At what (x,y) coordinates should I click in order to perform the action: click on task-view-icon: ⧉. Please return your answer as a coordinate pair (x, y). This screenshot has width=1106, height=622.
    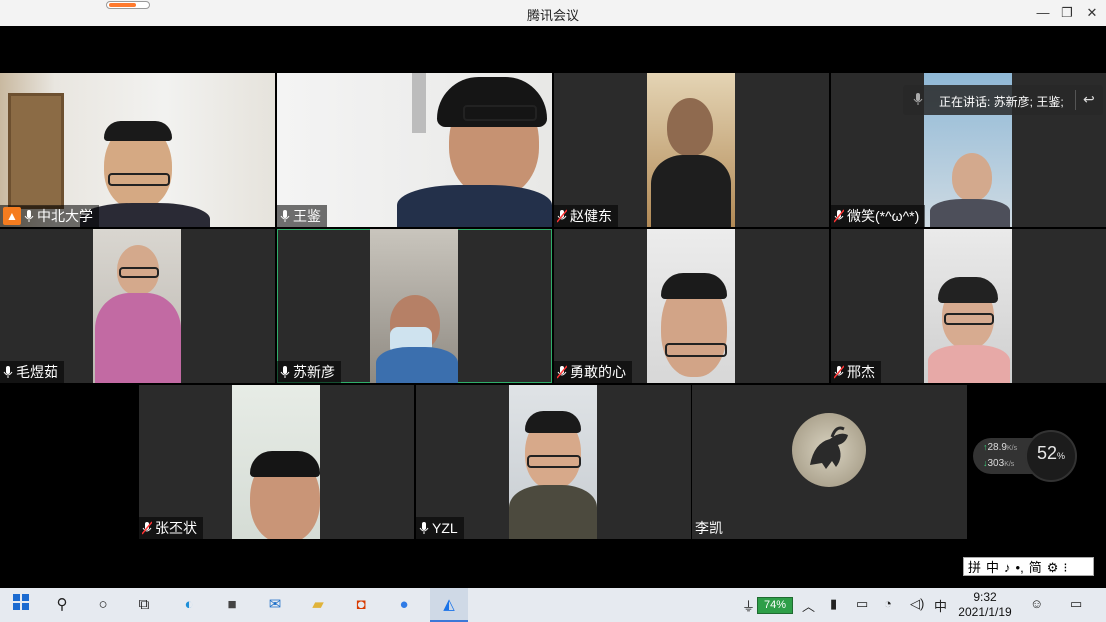
    Looking at the image, I should click on (144, 605).